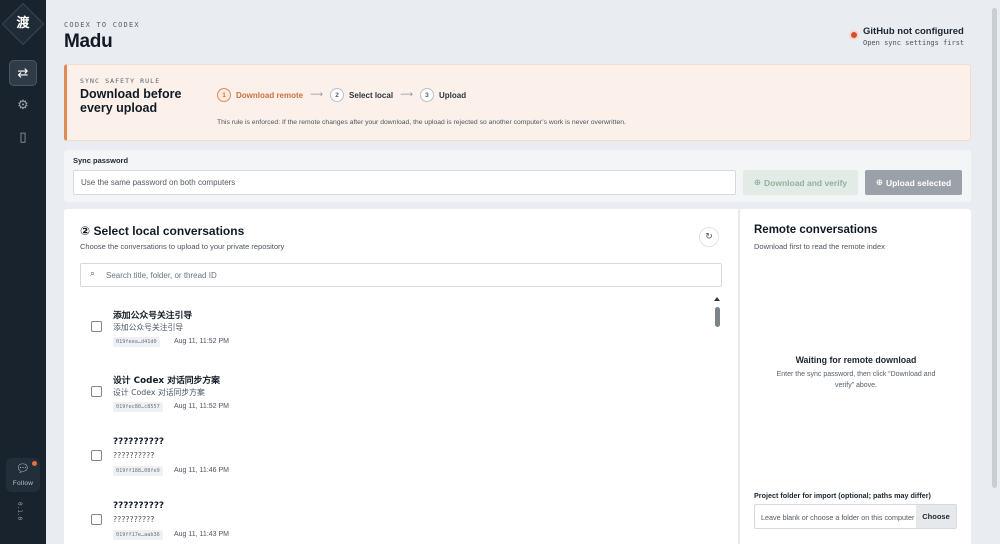 The height and width of the screenshot is (544, 1000). I want to click on rule-title: Download before every upload, so click(131, 101).